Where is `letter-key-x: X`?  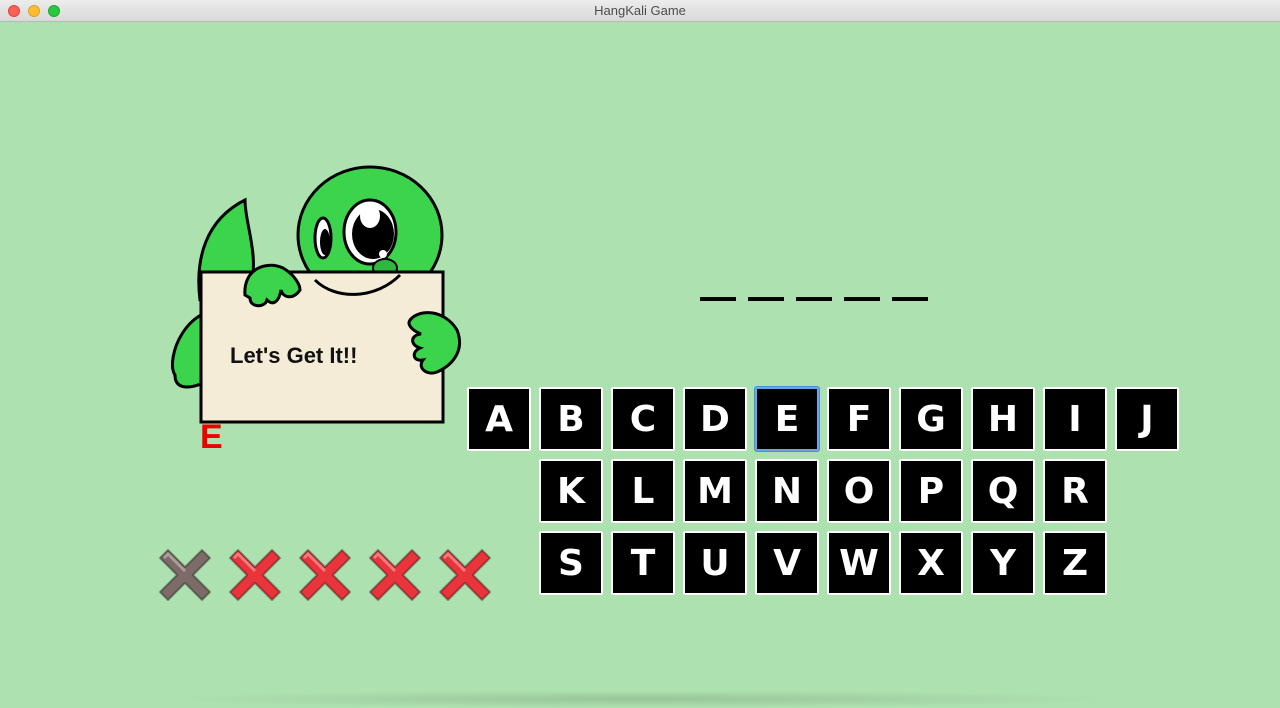 letter-key-x: X is located at coordinates (931, 563).